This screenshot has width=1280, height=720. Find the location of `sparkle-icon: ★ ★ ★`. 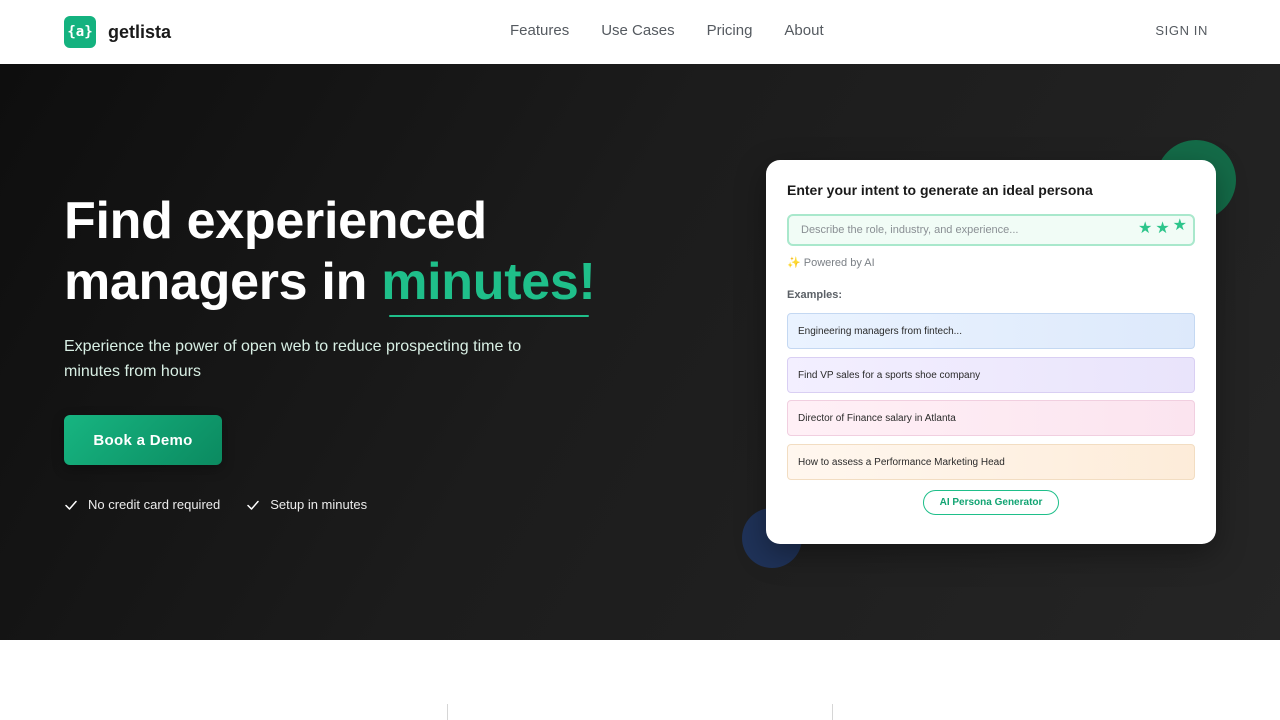

sparkle-icon: ★ ★ ★ is located at coordinates (1162, 227).